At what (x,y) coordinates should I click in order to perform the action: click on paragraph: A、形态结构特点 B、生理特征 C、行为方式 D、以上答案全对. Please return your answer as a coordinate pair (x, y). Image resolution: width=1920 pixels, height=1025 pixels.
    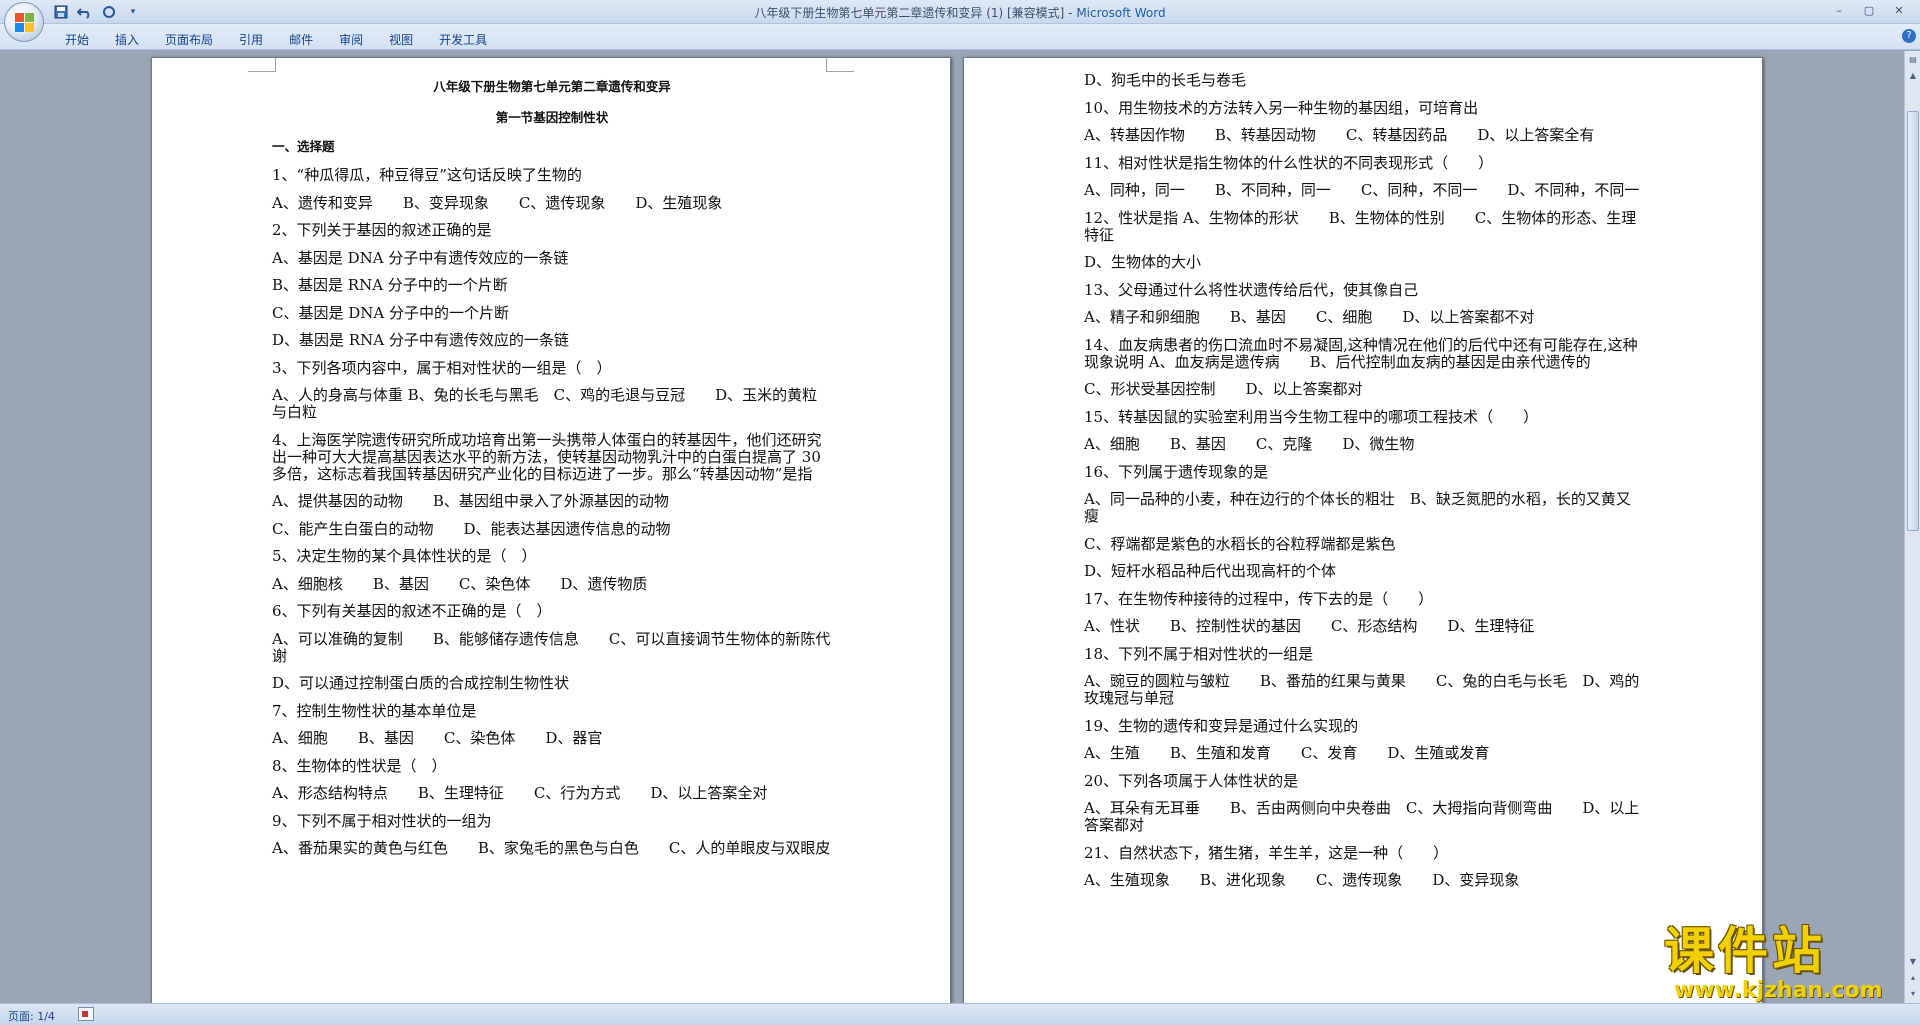
    Looking at the image, I should click on (552, 793).